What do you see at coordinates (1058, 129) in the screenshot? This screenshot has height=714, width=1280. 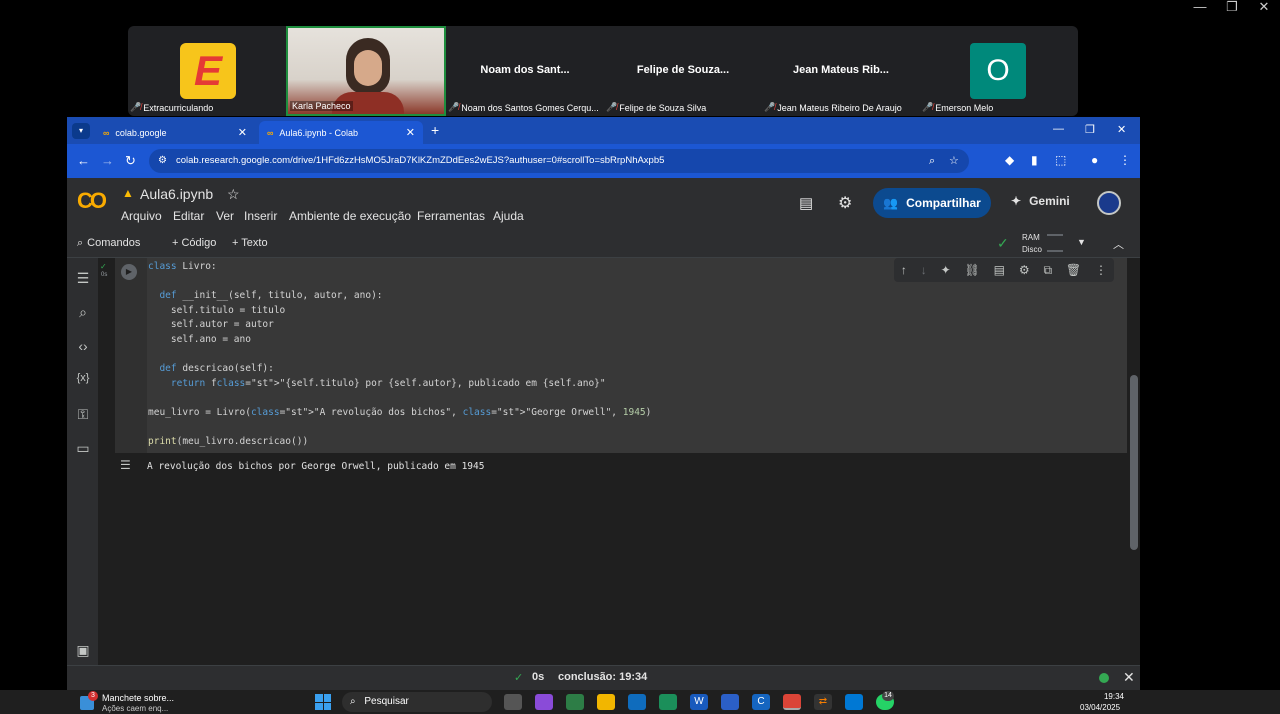 I see `browser-minimize-button: —` at bounding box center [1058, 129].